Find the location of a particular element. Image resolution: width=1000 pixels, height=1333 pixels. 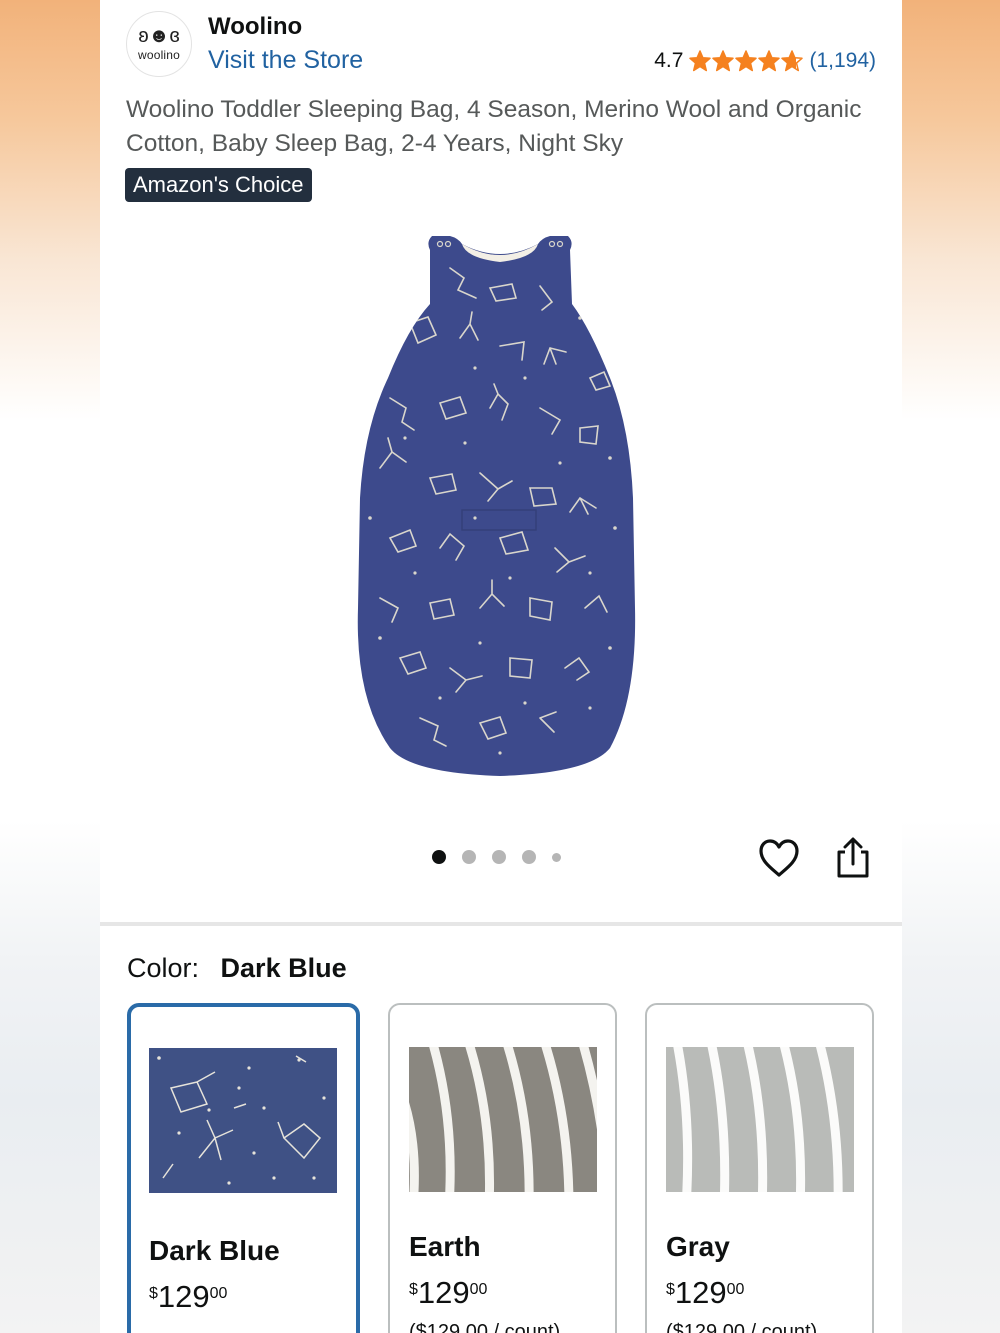

gray-swatch-image is located at coordinates (760, 1119).